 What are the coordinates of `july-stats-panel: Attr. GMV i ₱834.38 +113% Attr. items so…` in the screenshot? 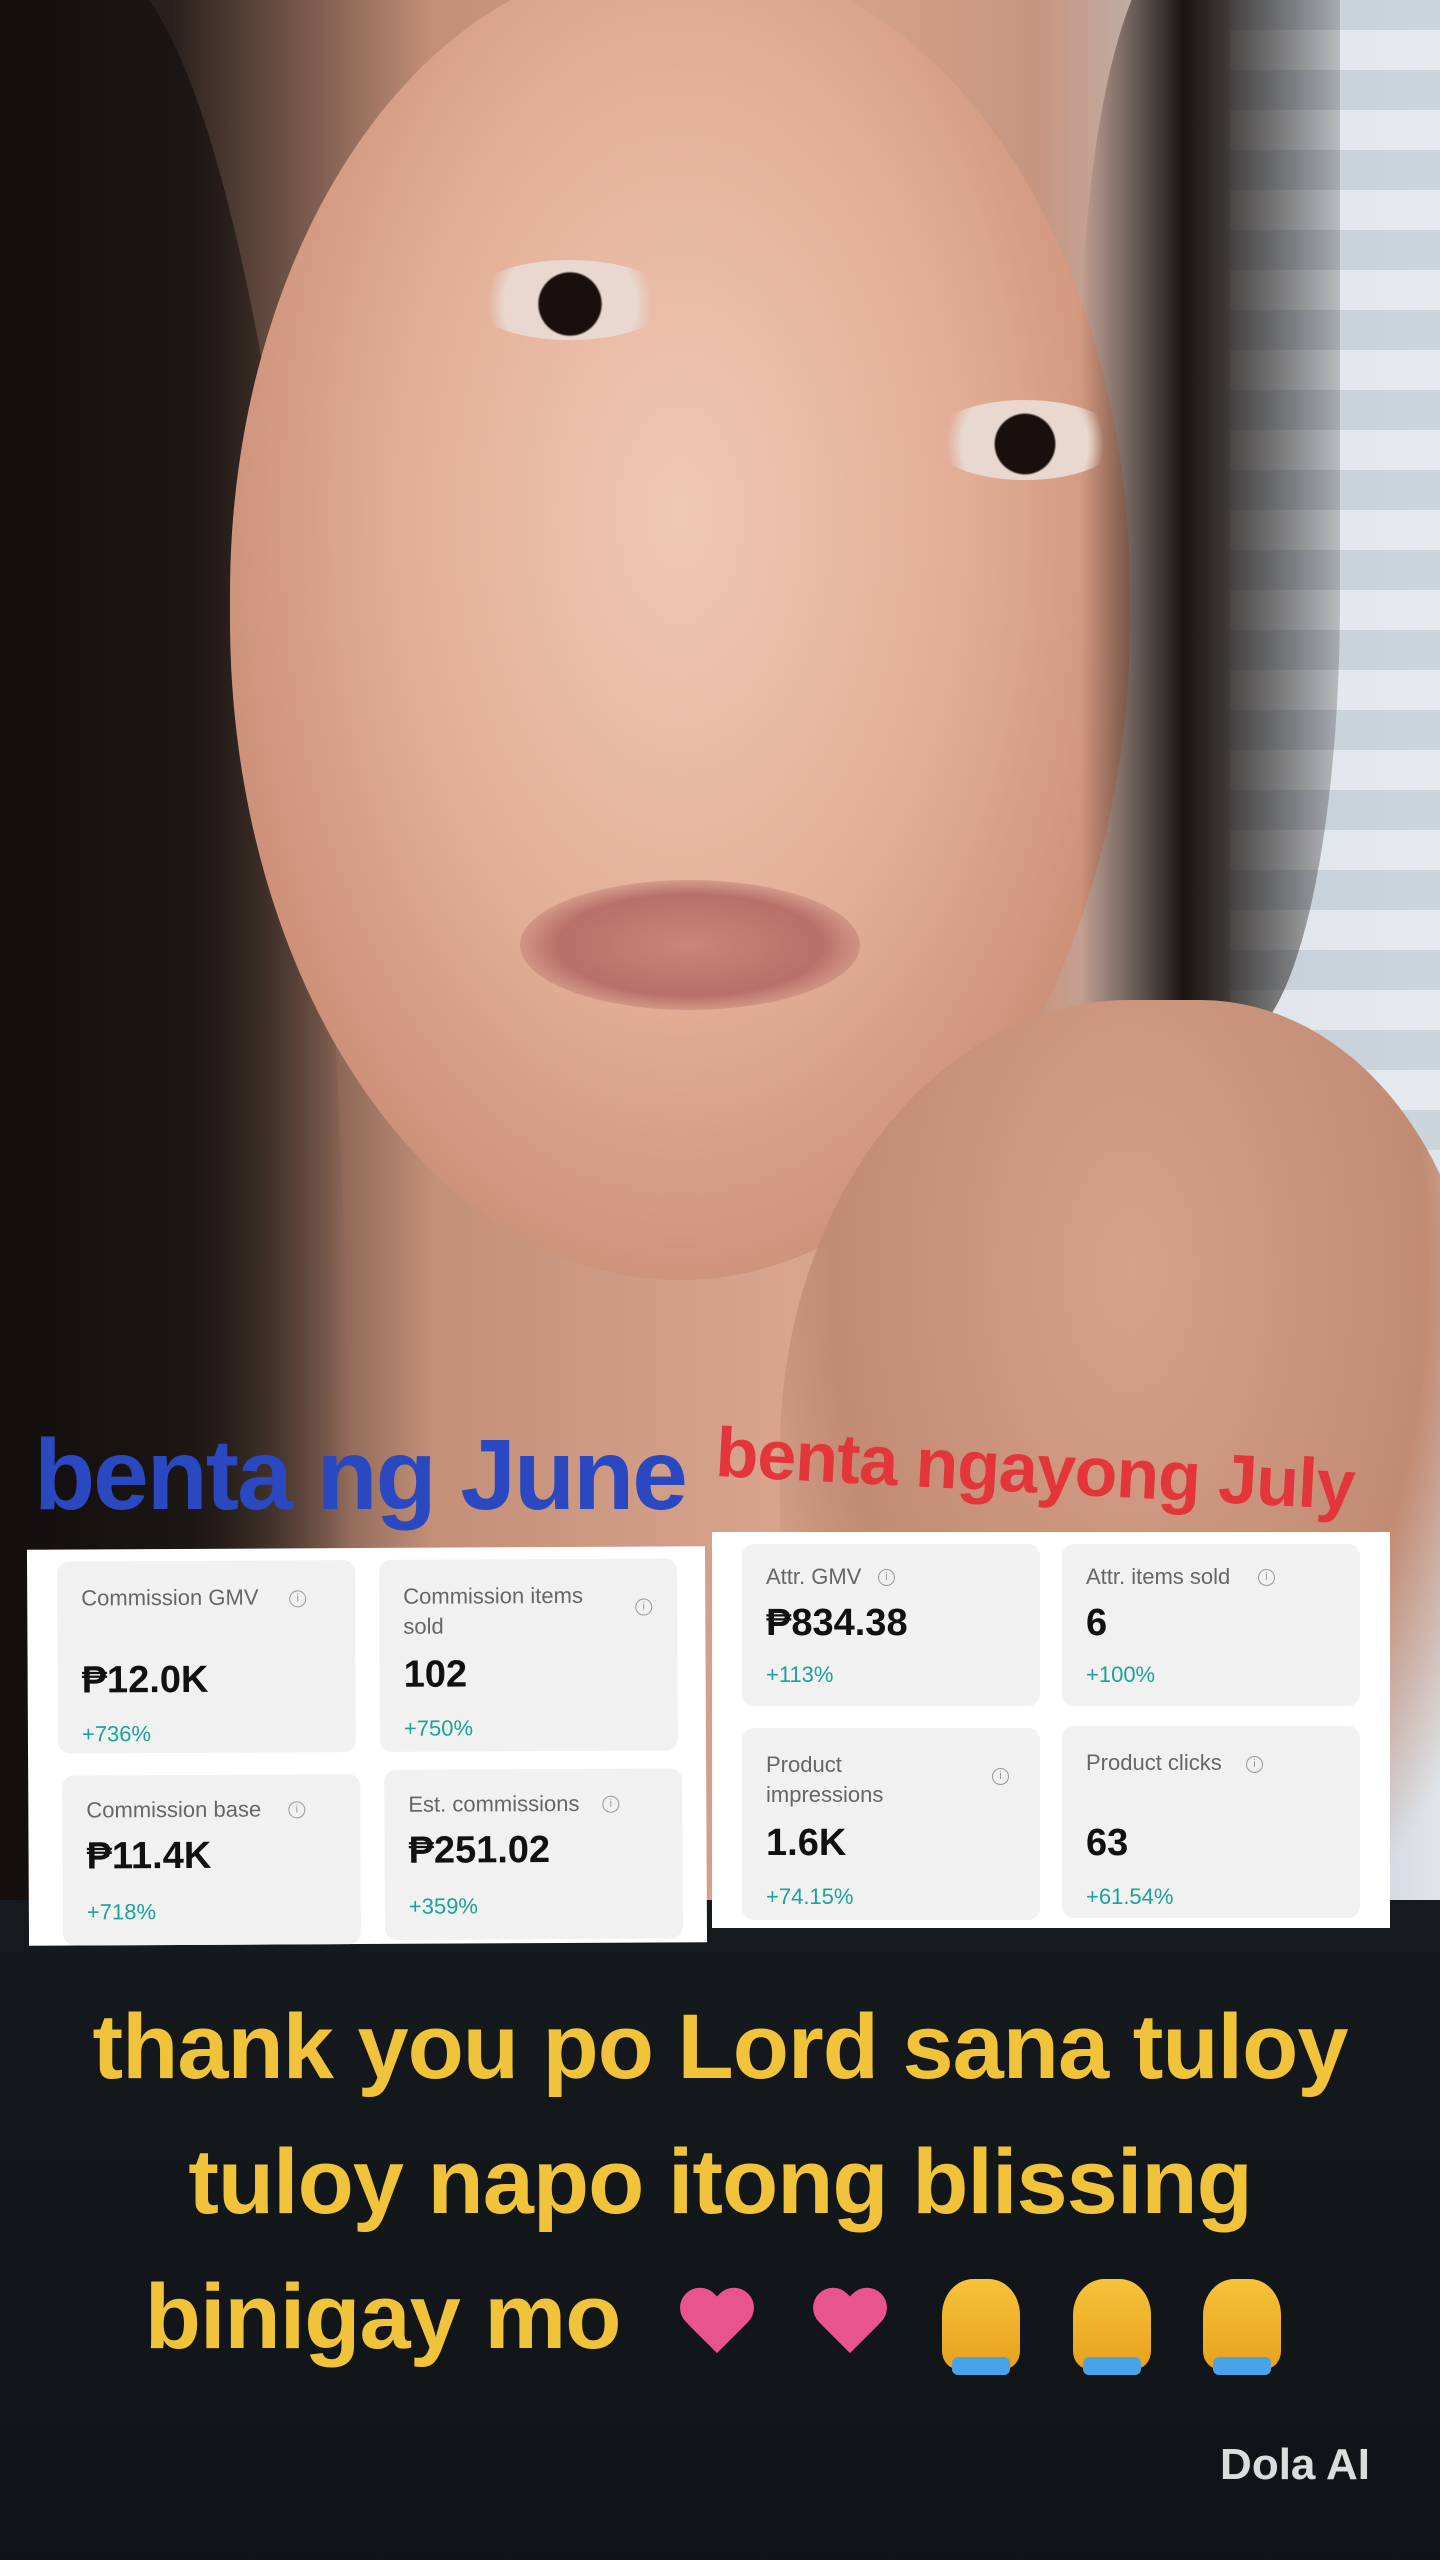 It's located at (1051, 1730).